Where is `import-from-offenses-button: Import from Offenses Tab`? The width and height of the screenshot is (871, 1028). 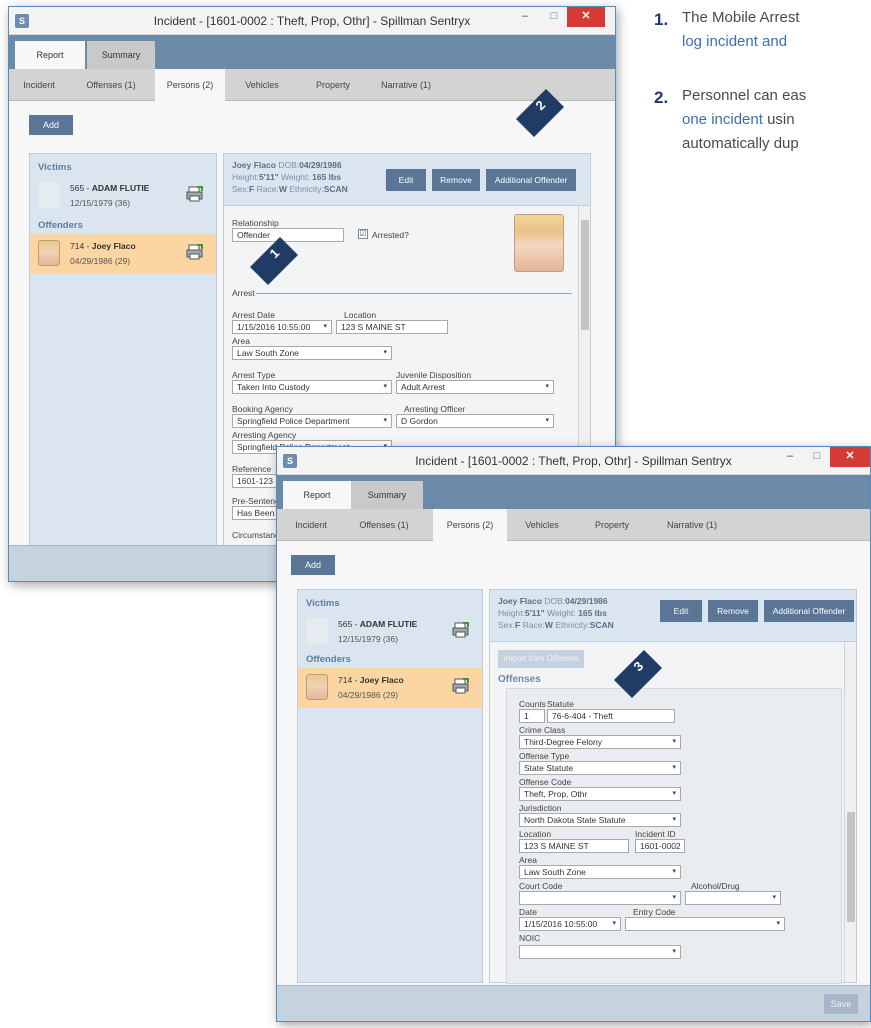 import-from-offenses-button: Import from Offenses Tab is located at coordinates (541, 665).